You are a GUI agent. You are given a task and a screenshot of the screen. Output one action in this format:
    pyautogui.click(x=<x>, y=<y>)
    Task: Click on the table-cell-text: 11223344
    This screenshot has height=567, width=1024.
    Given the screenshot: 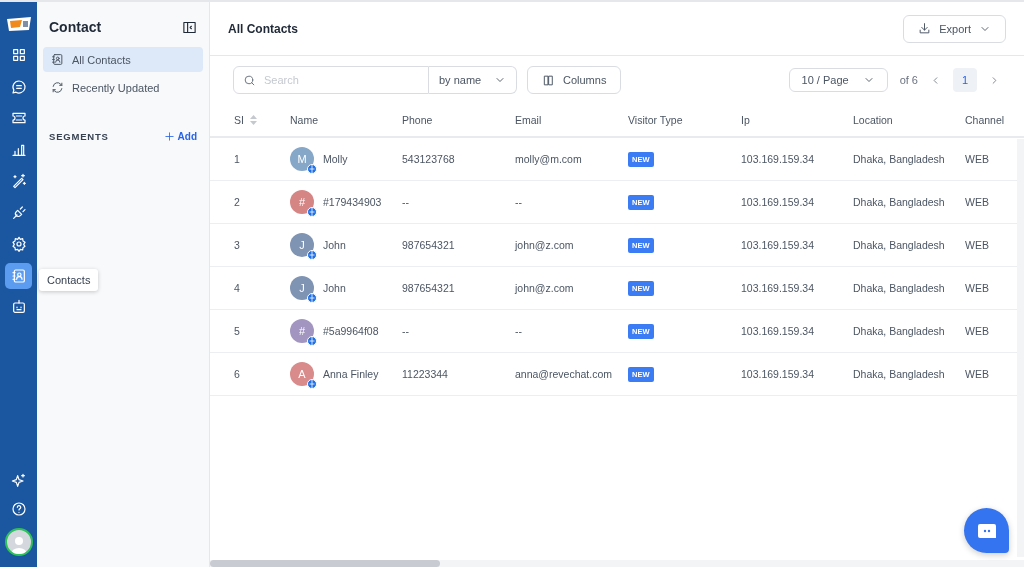 What is the action you would take?
    pyautogui.click(x=425, y=374)
    